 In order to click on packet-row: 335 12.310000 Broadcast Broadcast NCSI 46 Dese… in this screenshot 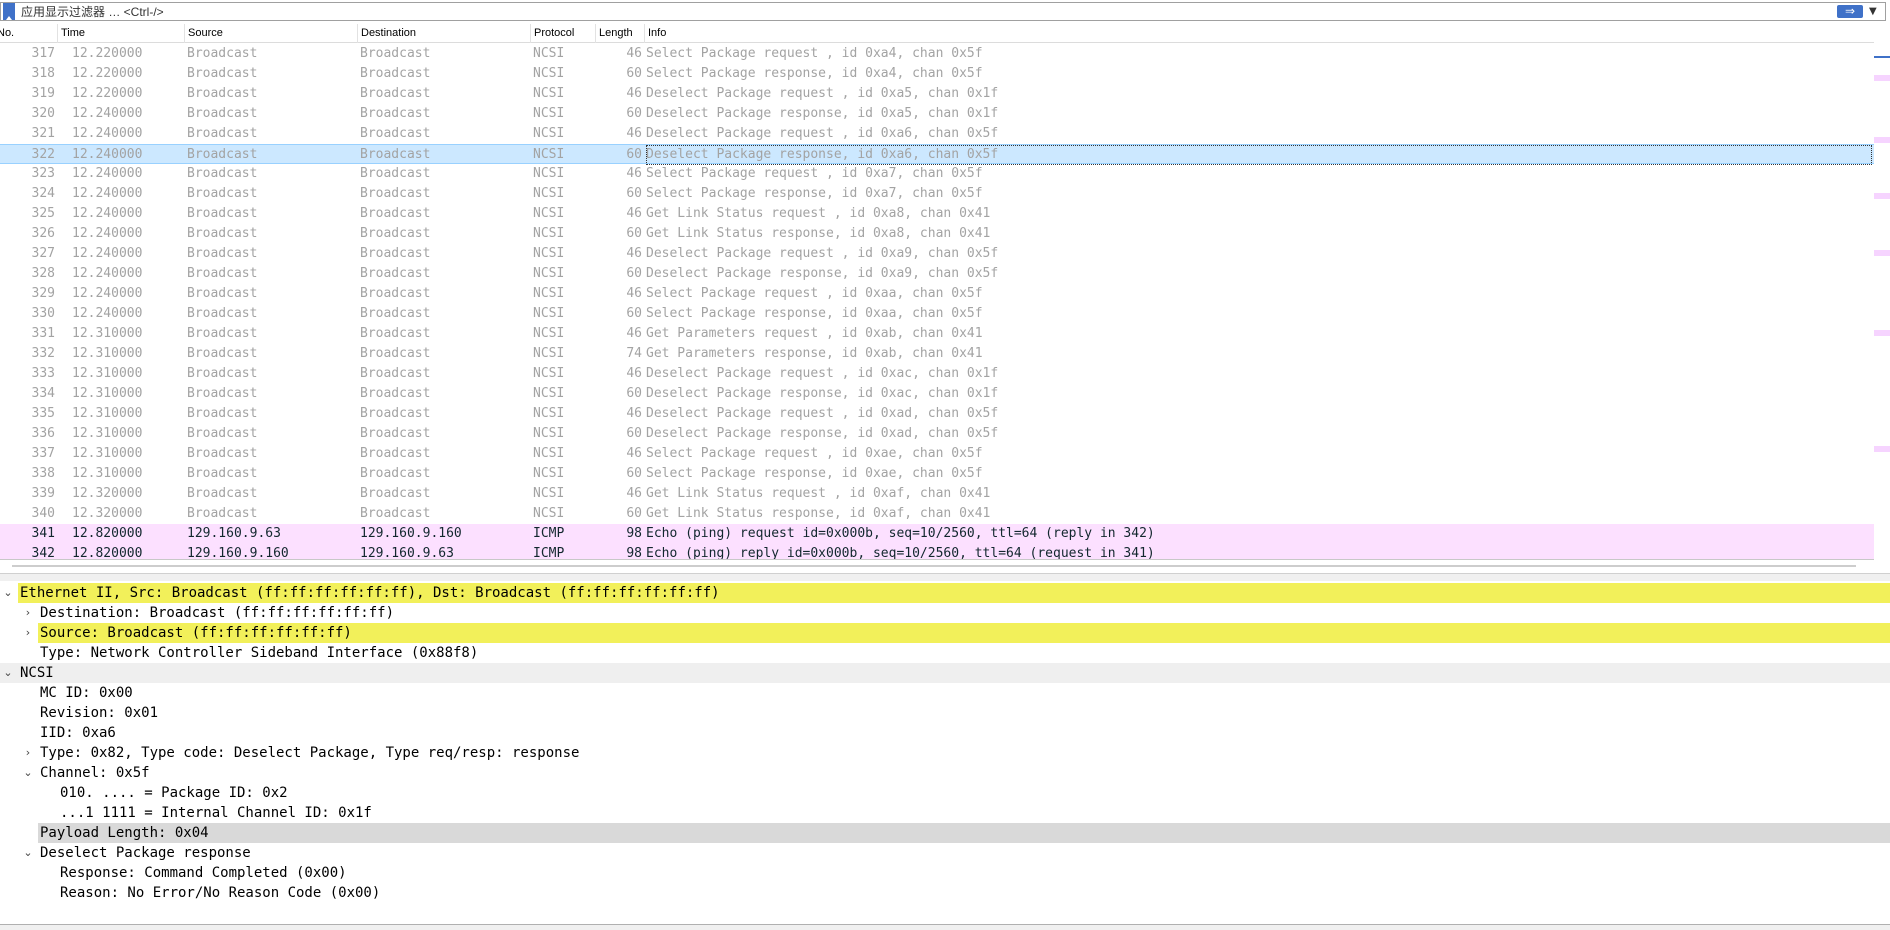, I will do `click(937, 414)`.